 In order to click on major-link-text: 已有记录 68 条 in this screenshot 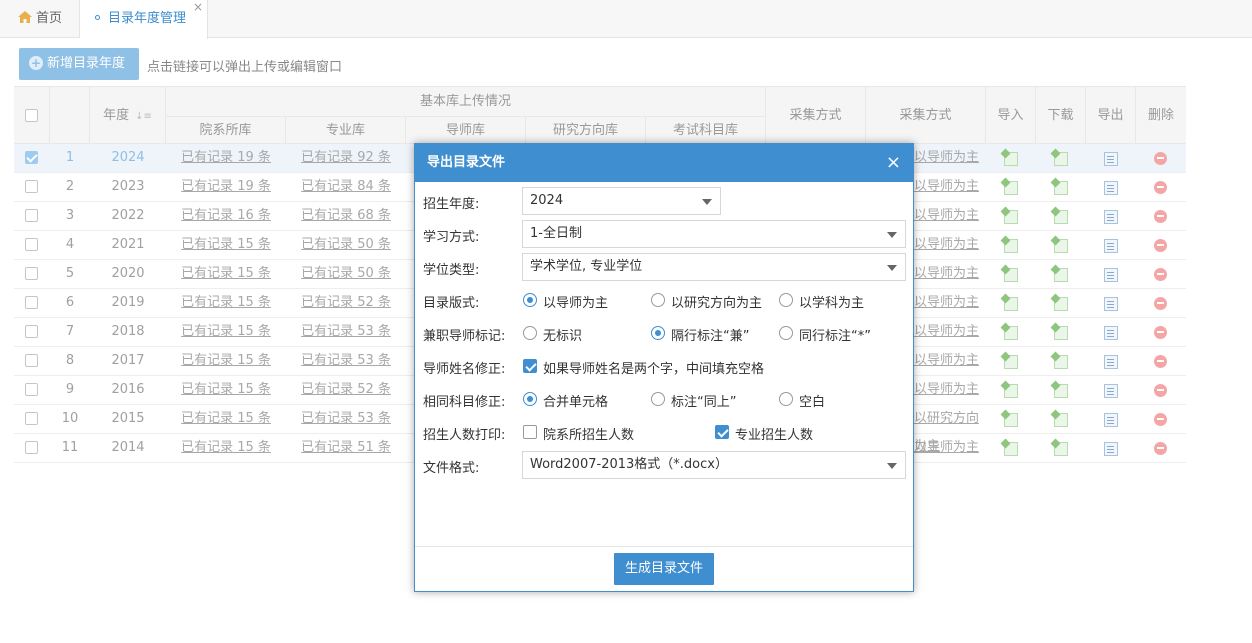, I will do `click(346, 215)`.